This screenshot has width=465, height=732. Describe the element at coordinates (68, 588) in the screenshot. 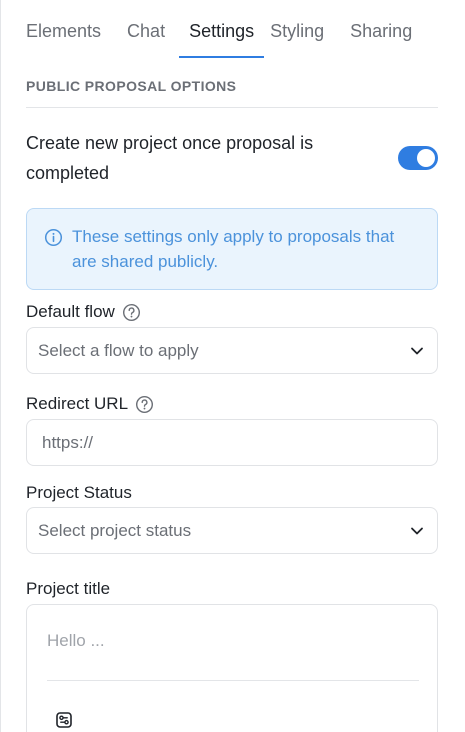

I see `project-title-label: Project title` at that location.